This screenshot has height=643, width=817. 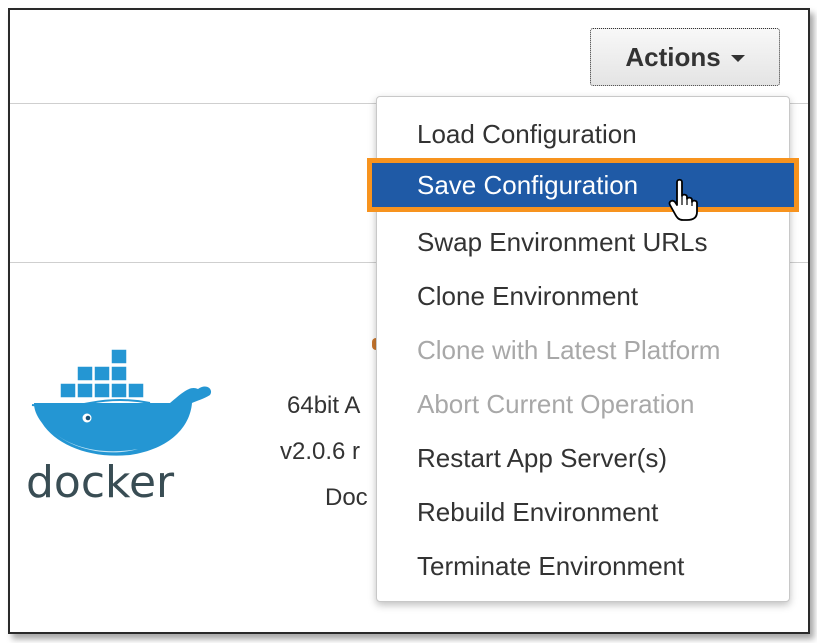 I want to click on actions-button: Actions, so click(x=685, y=57).